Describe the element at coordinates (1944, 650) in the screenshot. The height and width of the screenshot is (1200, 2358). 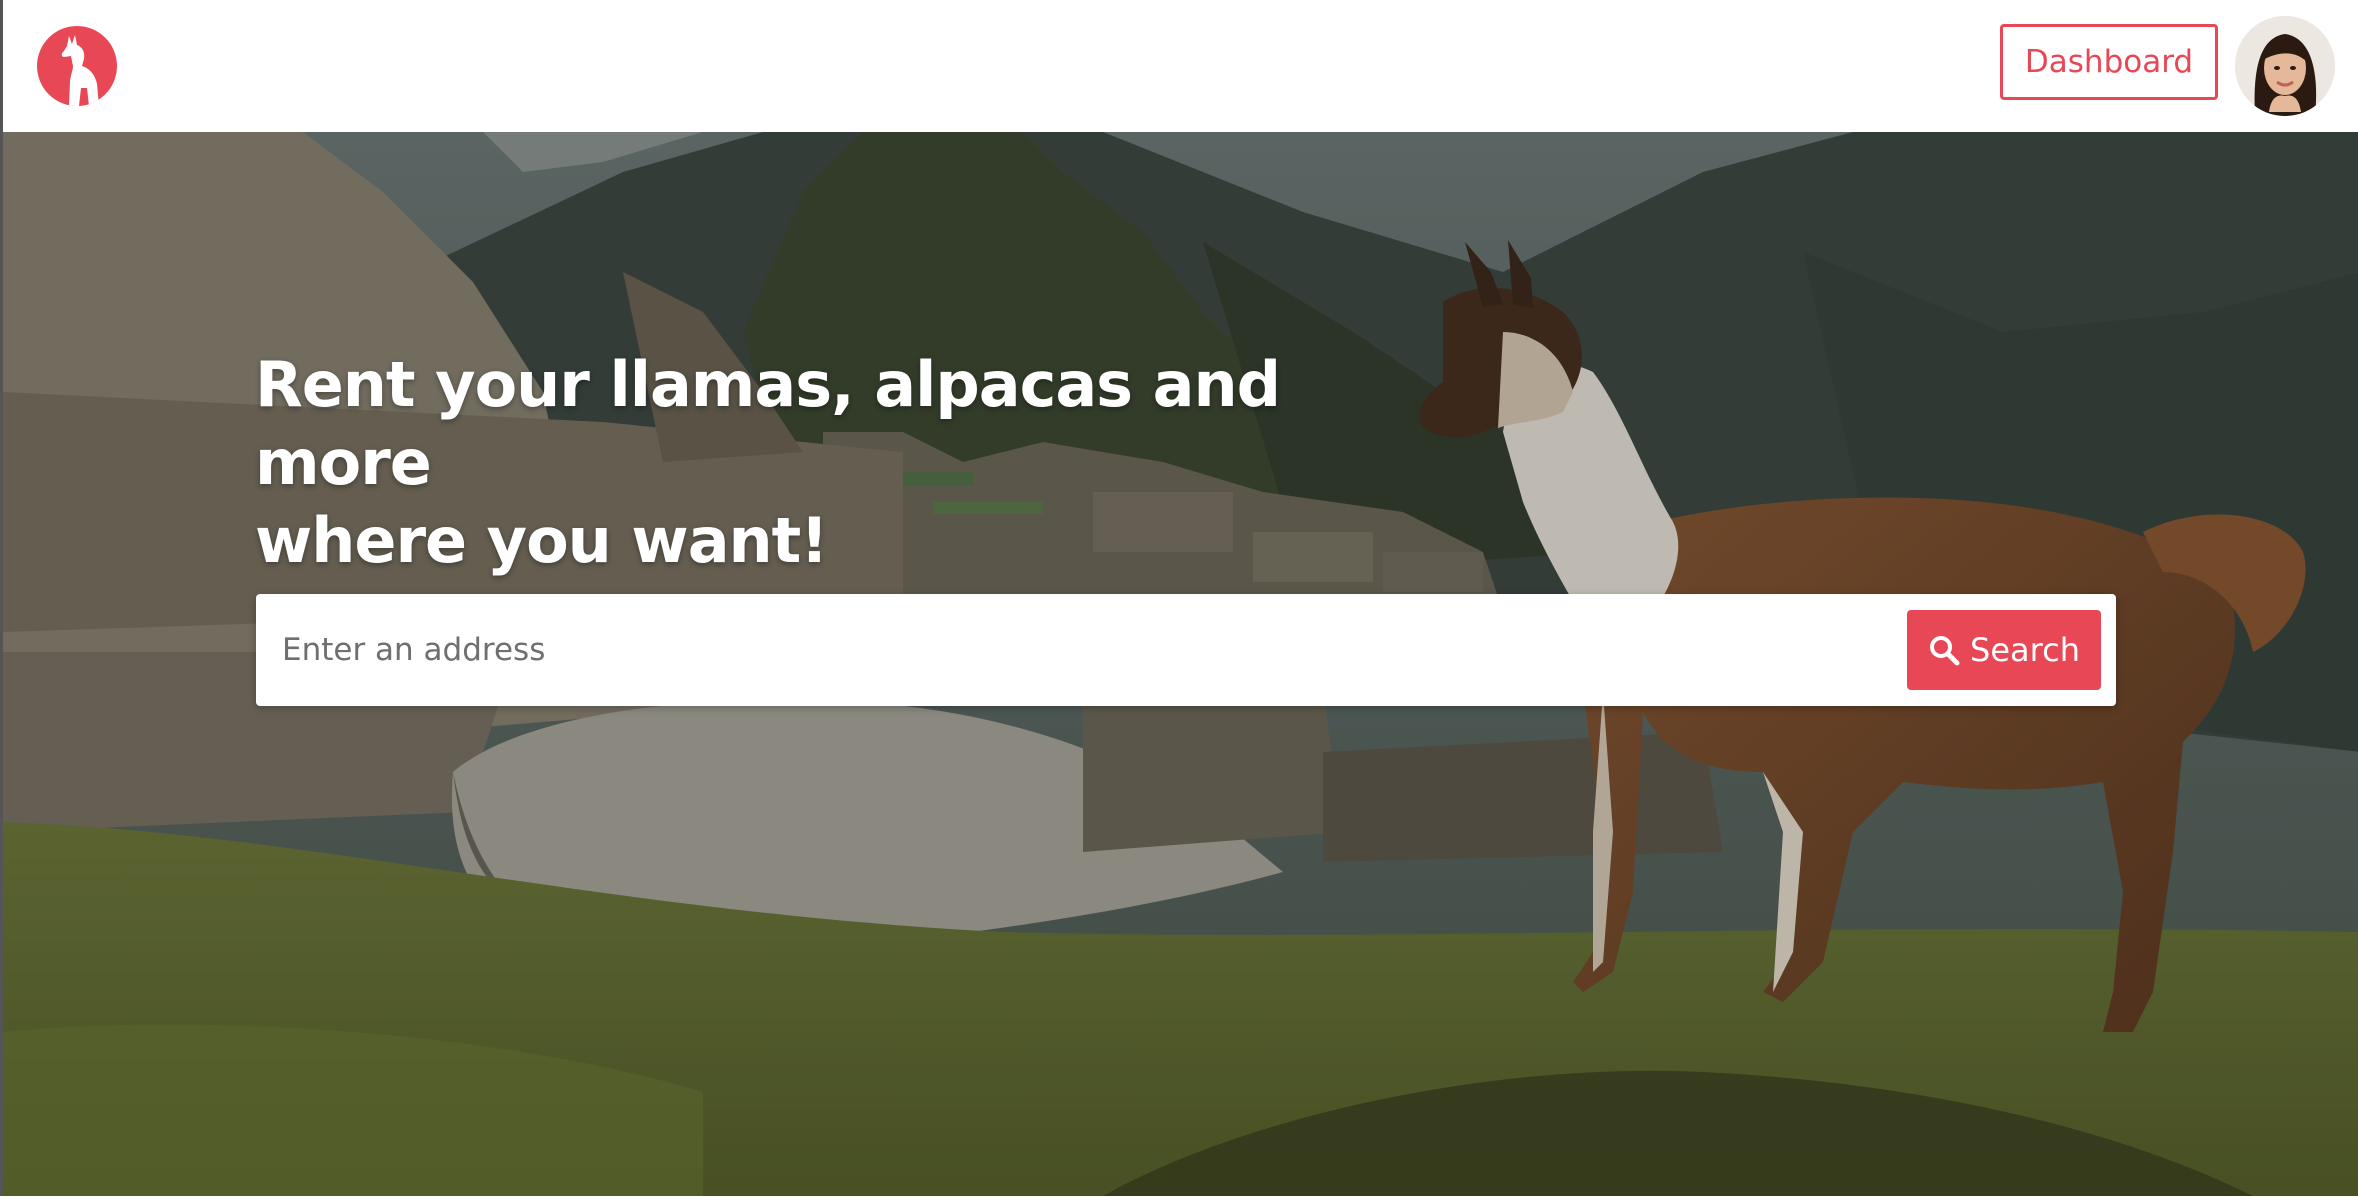
I see `search-icon` at that location.